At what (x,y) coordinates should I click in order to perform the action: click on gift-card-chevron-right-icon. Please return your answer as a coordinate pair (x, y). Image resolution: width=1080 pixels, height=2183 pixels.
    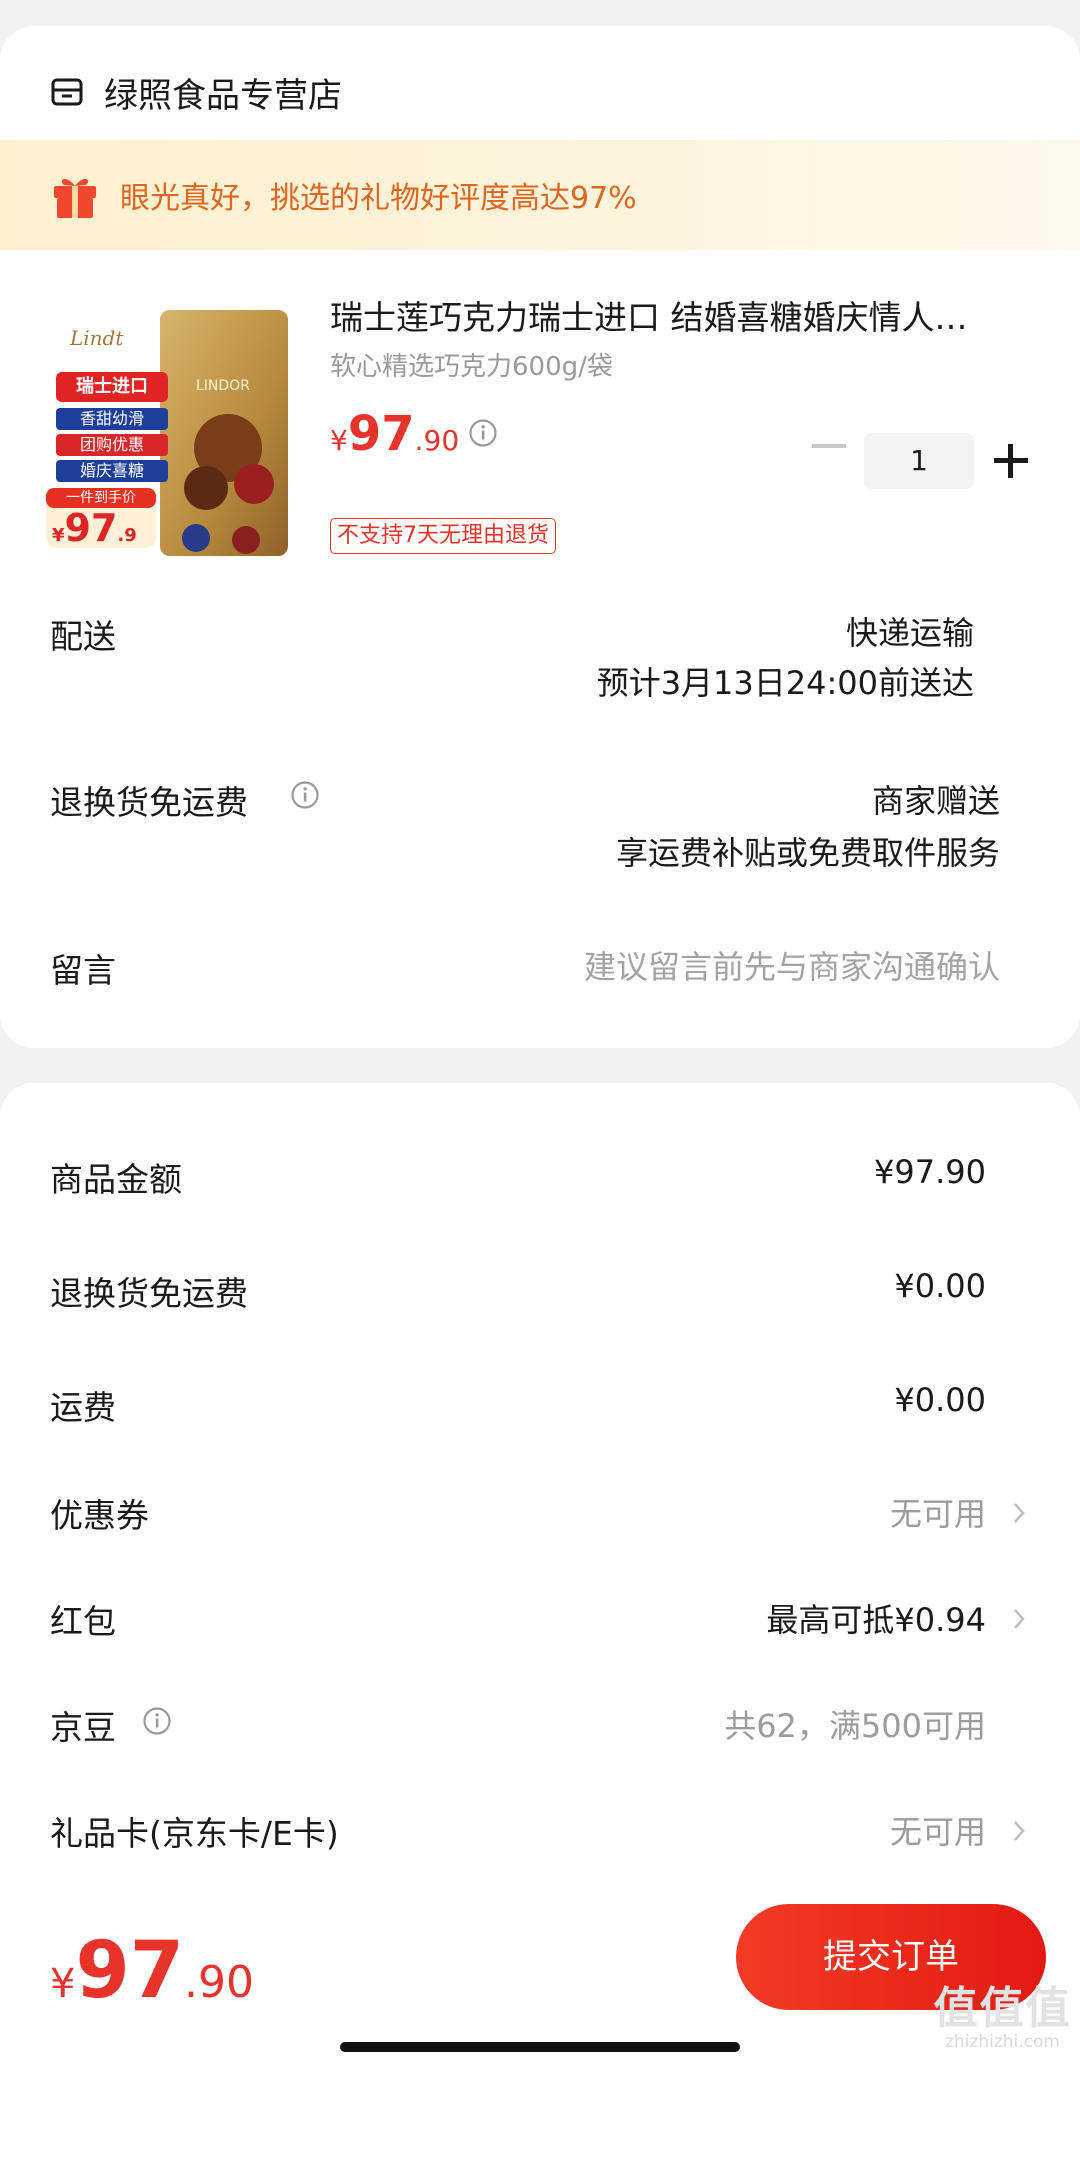
    Looking at the image, I should click on (1019, 1831).